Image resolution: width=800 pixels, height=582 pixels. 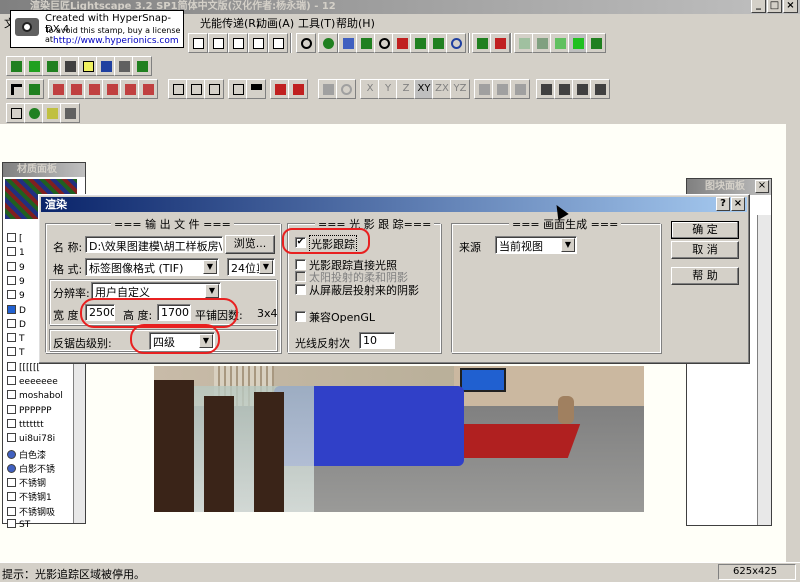 What do you see at coordinates (94, 89) in the screenshot?
I see `light3-icon` at bounding box center [94, 89].